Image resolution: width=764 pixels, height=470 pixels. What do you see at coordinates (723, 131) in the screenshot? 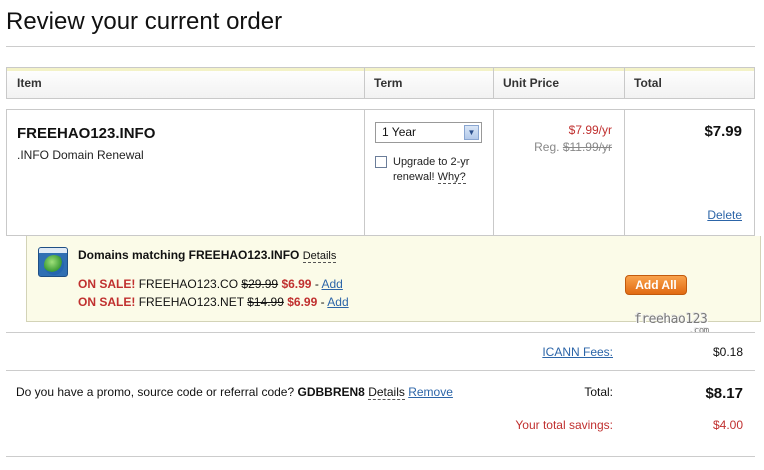
I see `item-total: $7.99` at bounding box center [723, 131].